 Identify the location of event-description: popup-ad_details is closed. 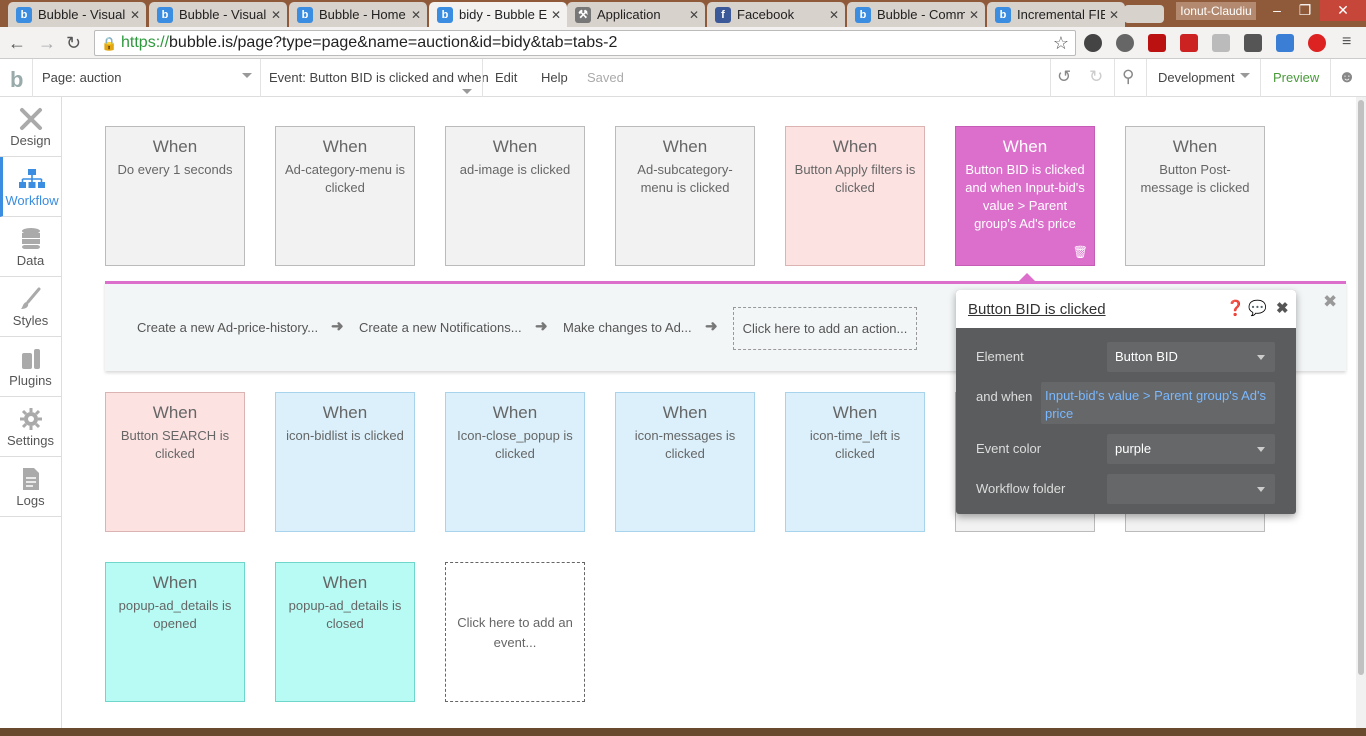
(345, 614).